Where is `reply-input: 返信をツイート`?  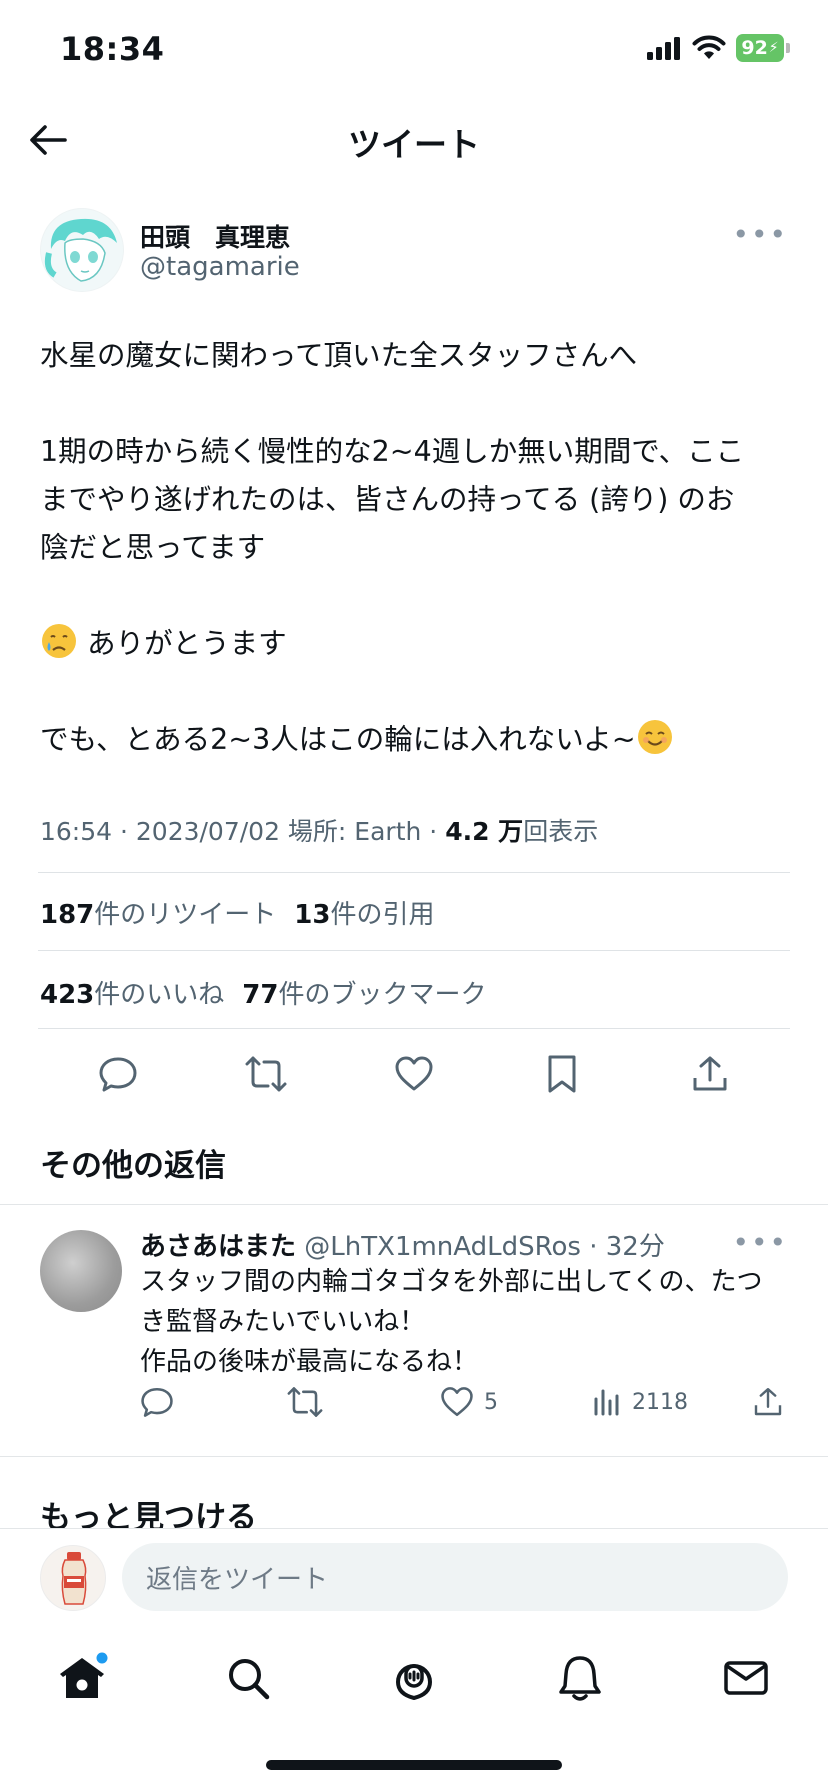 reply-input: 返信をツイート is located at coordinates (455, 1577).